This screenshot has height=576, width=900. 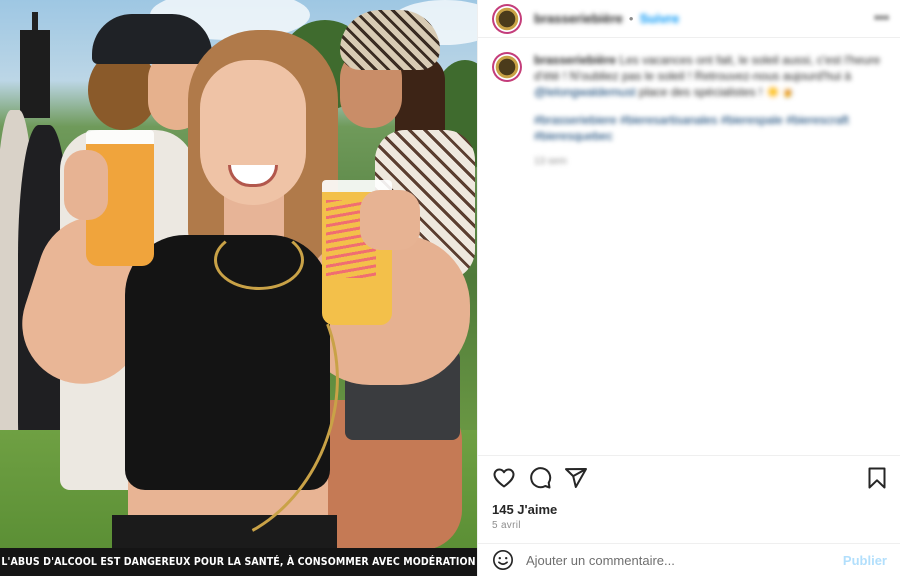 I want to click on more-options-icon: •••, so click(x=881, y=17).